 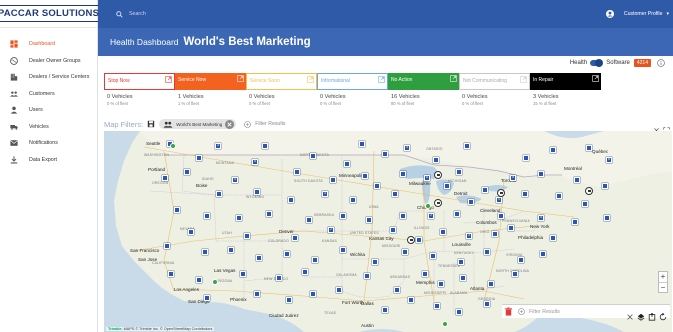 What do you see at coordinates (656, 127) in the screenshot?
I see `close-icon` at bounding box center [656, 127].